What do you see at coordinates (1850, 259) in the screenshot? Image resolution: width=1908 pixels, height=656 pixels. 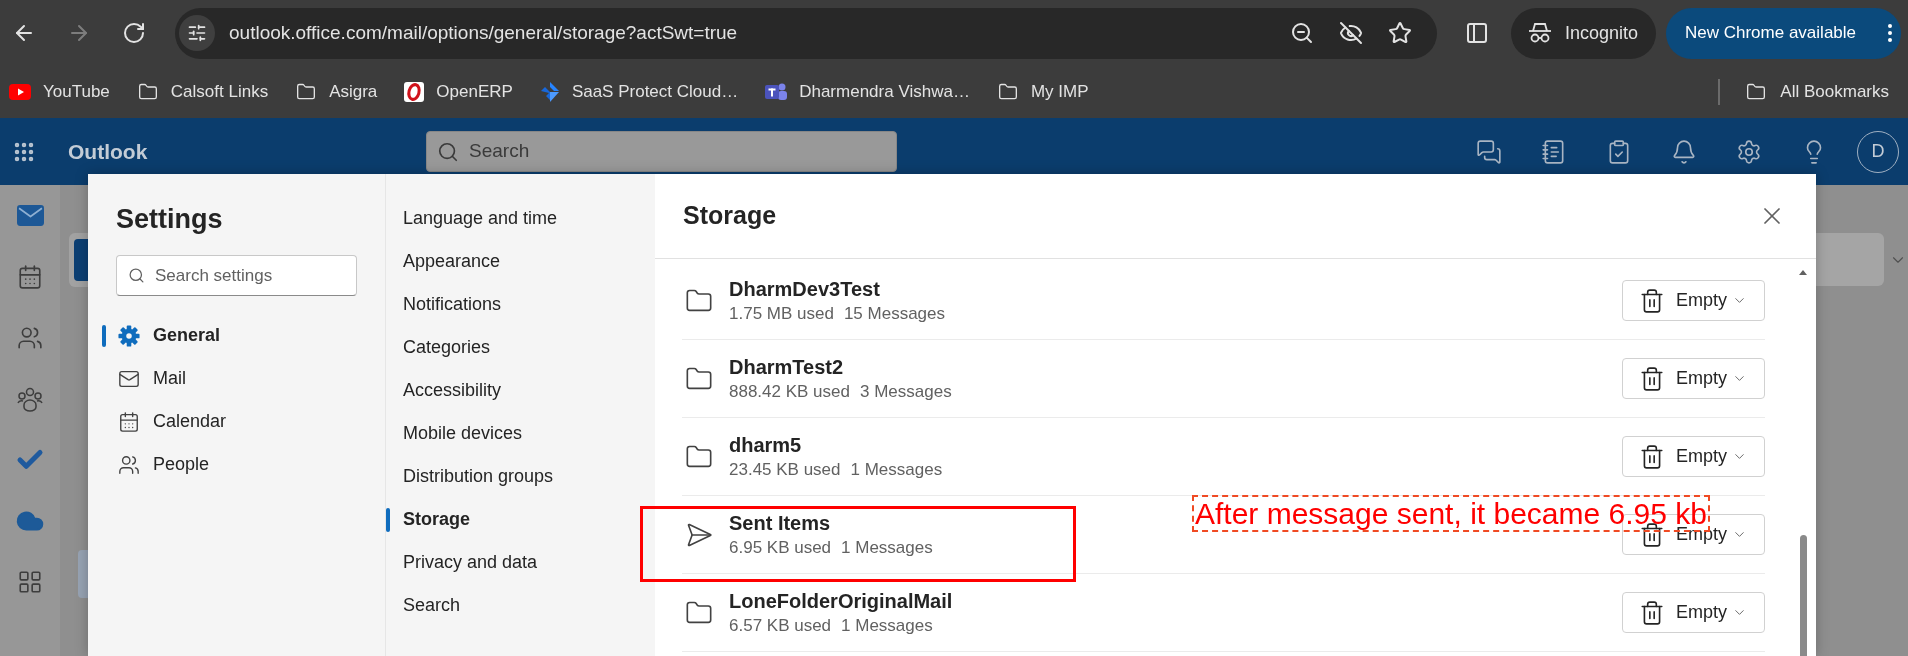 I see `card-edge` at bounding box center [1850, 259].